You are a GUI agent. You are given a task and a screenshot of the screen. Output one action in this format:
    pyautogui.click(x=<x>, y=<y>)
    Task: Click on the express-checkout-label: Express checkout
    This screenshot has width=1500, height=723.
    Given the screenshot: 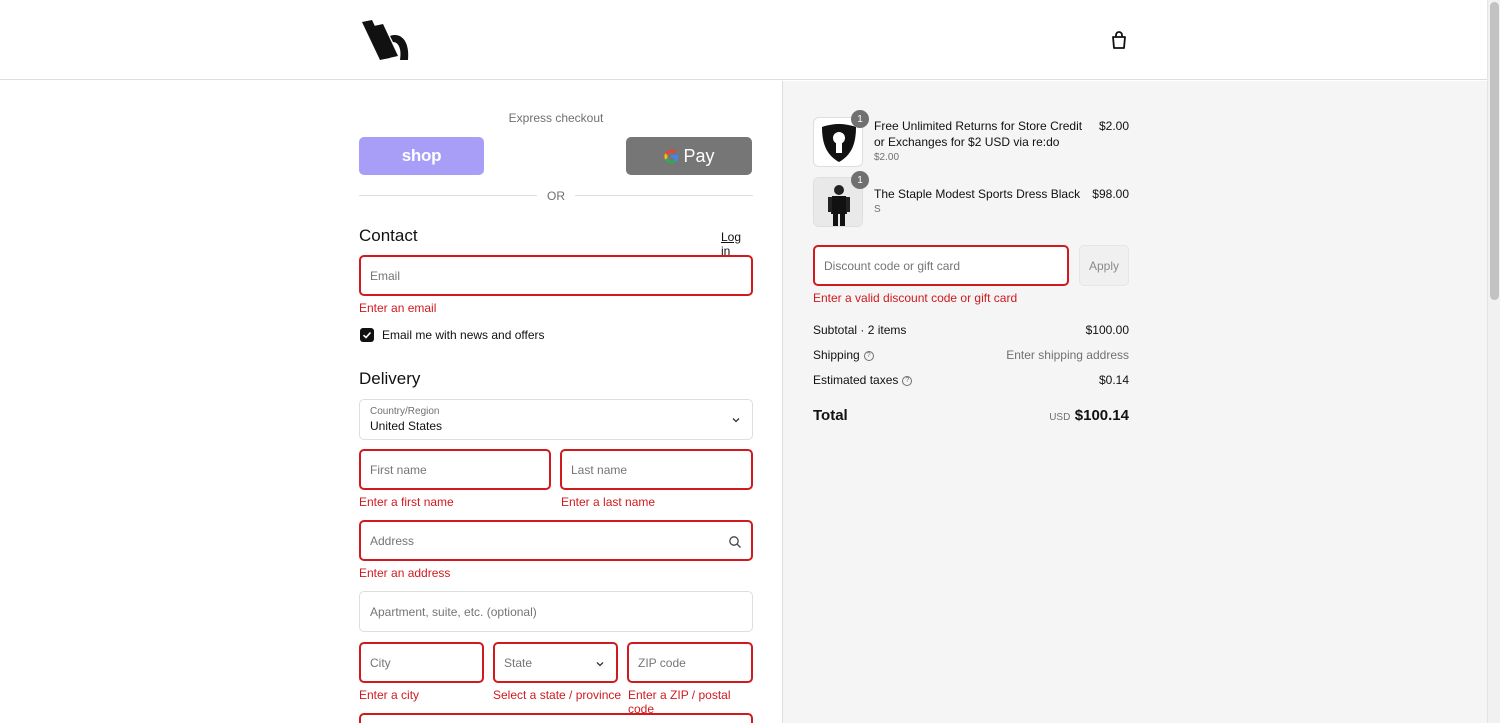 What is the action you would take?
    pyautogui.click(x=556, y=118)
    